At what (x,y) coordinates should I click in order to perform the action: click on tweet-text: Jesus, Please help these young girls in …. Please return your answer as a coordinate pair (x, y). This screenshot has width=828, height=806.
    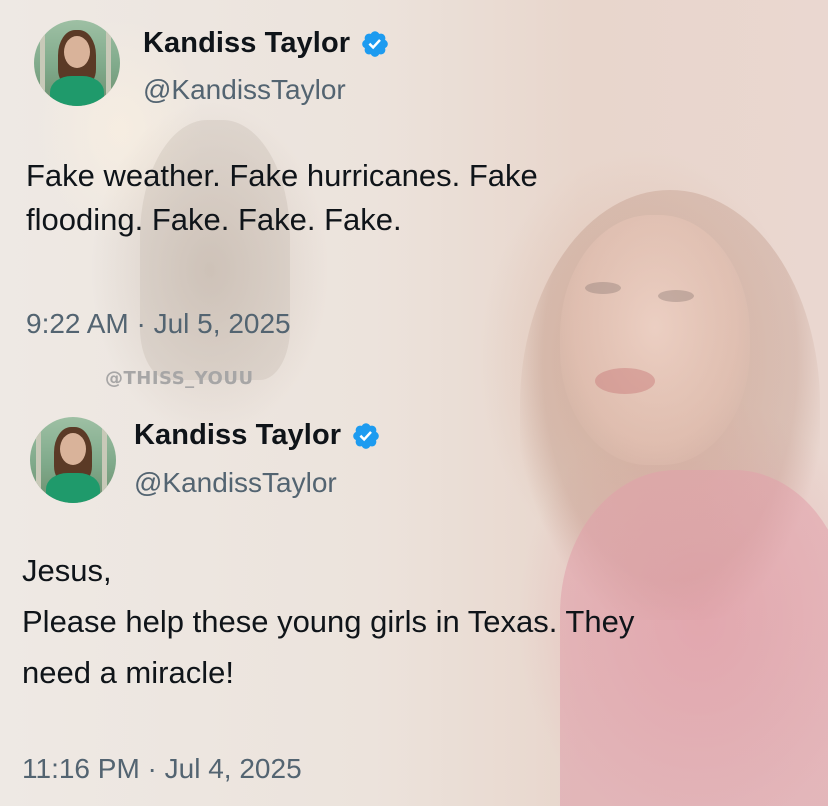
    Looking at the image, I should click on (328, 622).